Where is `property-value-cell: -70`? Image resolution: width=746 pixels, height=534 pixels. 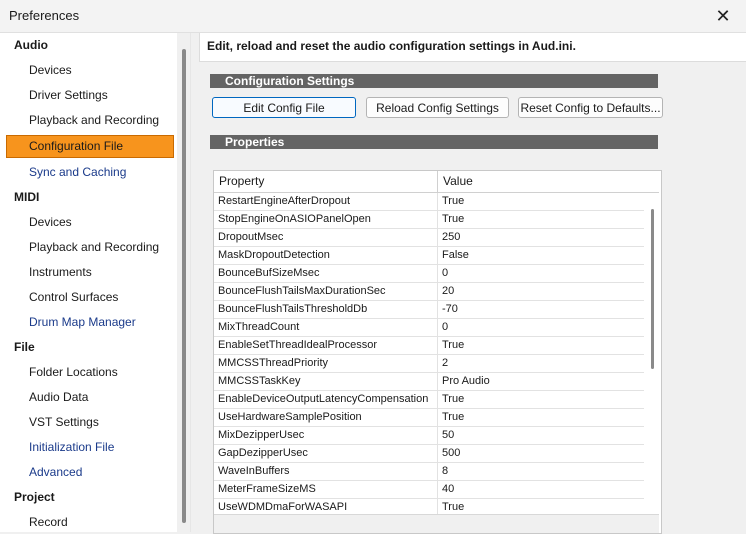
property-value-cell: -70 is located at coordinates (541, 309).